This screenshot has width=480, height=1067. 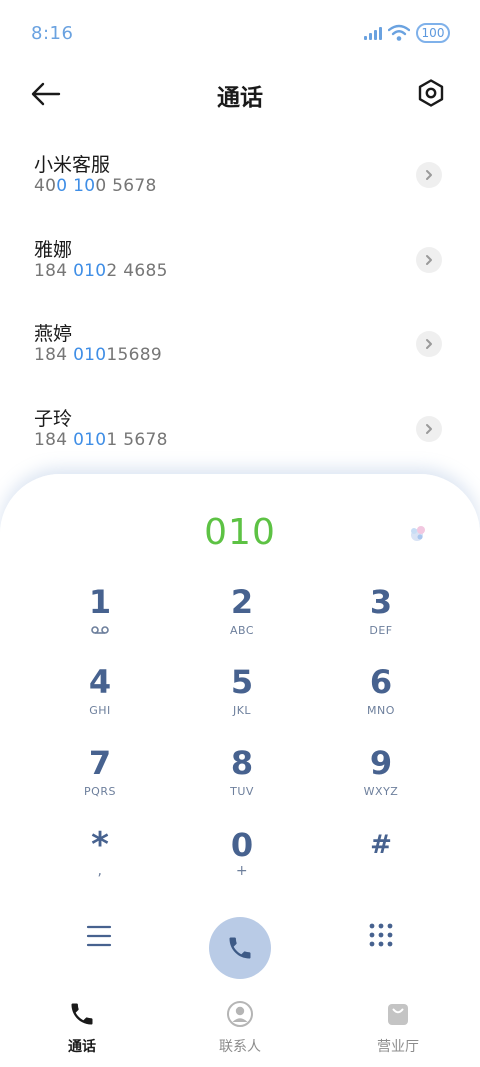 I want to click on key-7: 7 PQRS, so click(x=100, y=780).